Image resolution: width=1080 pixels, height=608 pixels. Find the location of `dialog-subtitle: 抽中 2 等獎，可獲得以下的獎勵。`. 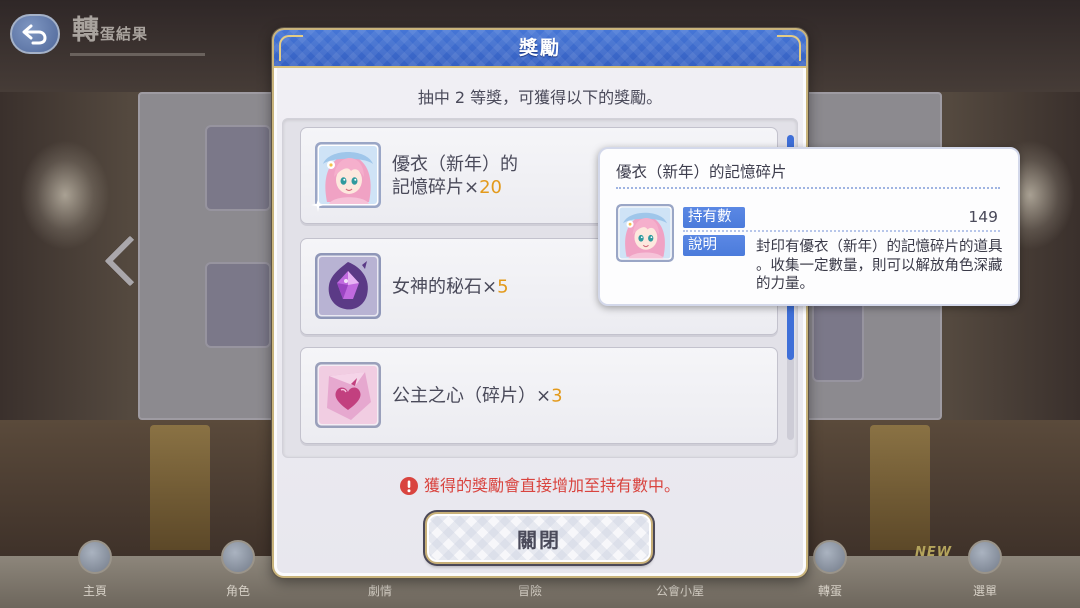

dialog-subtitle: 抽中 2 等獎，可獲得以下的獎勵。 is located at coordinates (540, 97).